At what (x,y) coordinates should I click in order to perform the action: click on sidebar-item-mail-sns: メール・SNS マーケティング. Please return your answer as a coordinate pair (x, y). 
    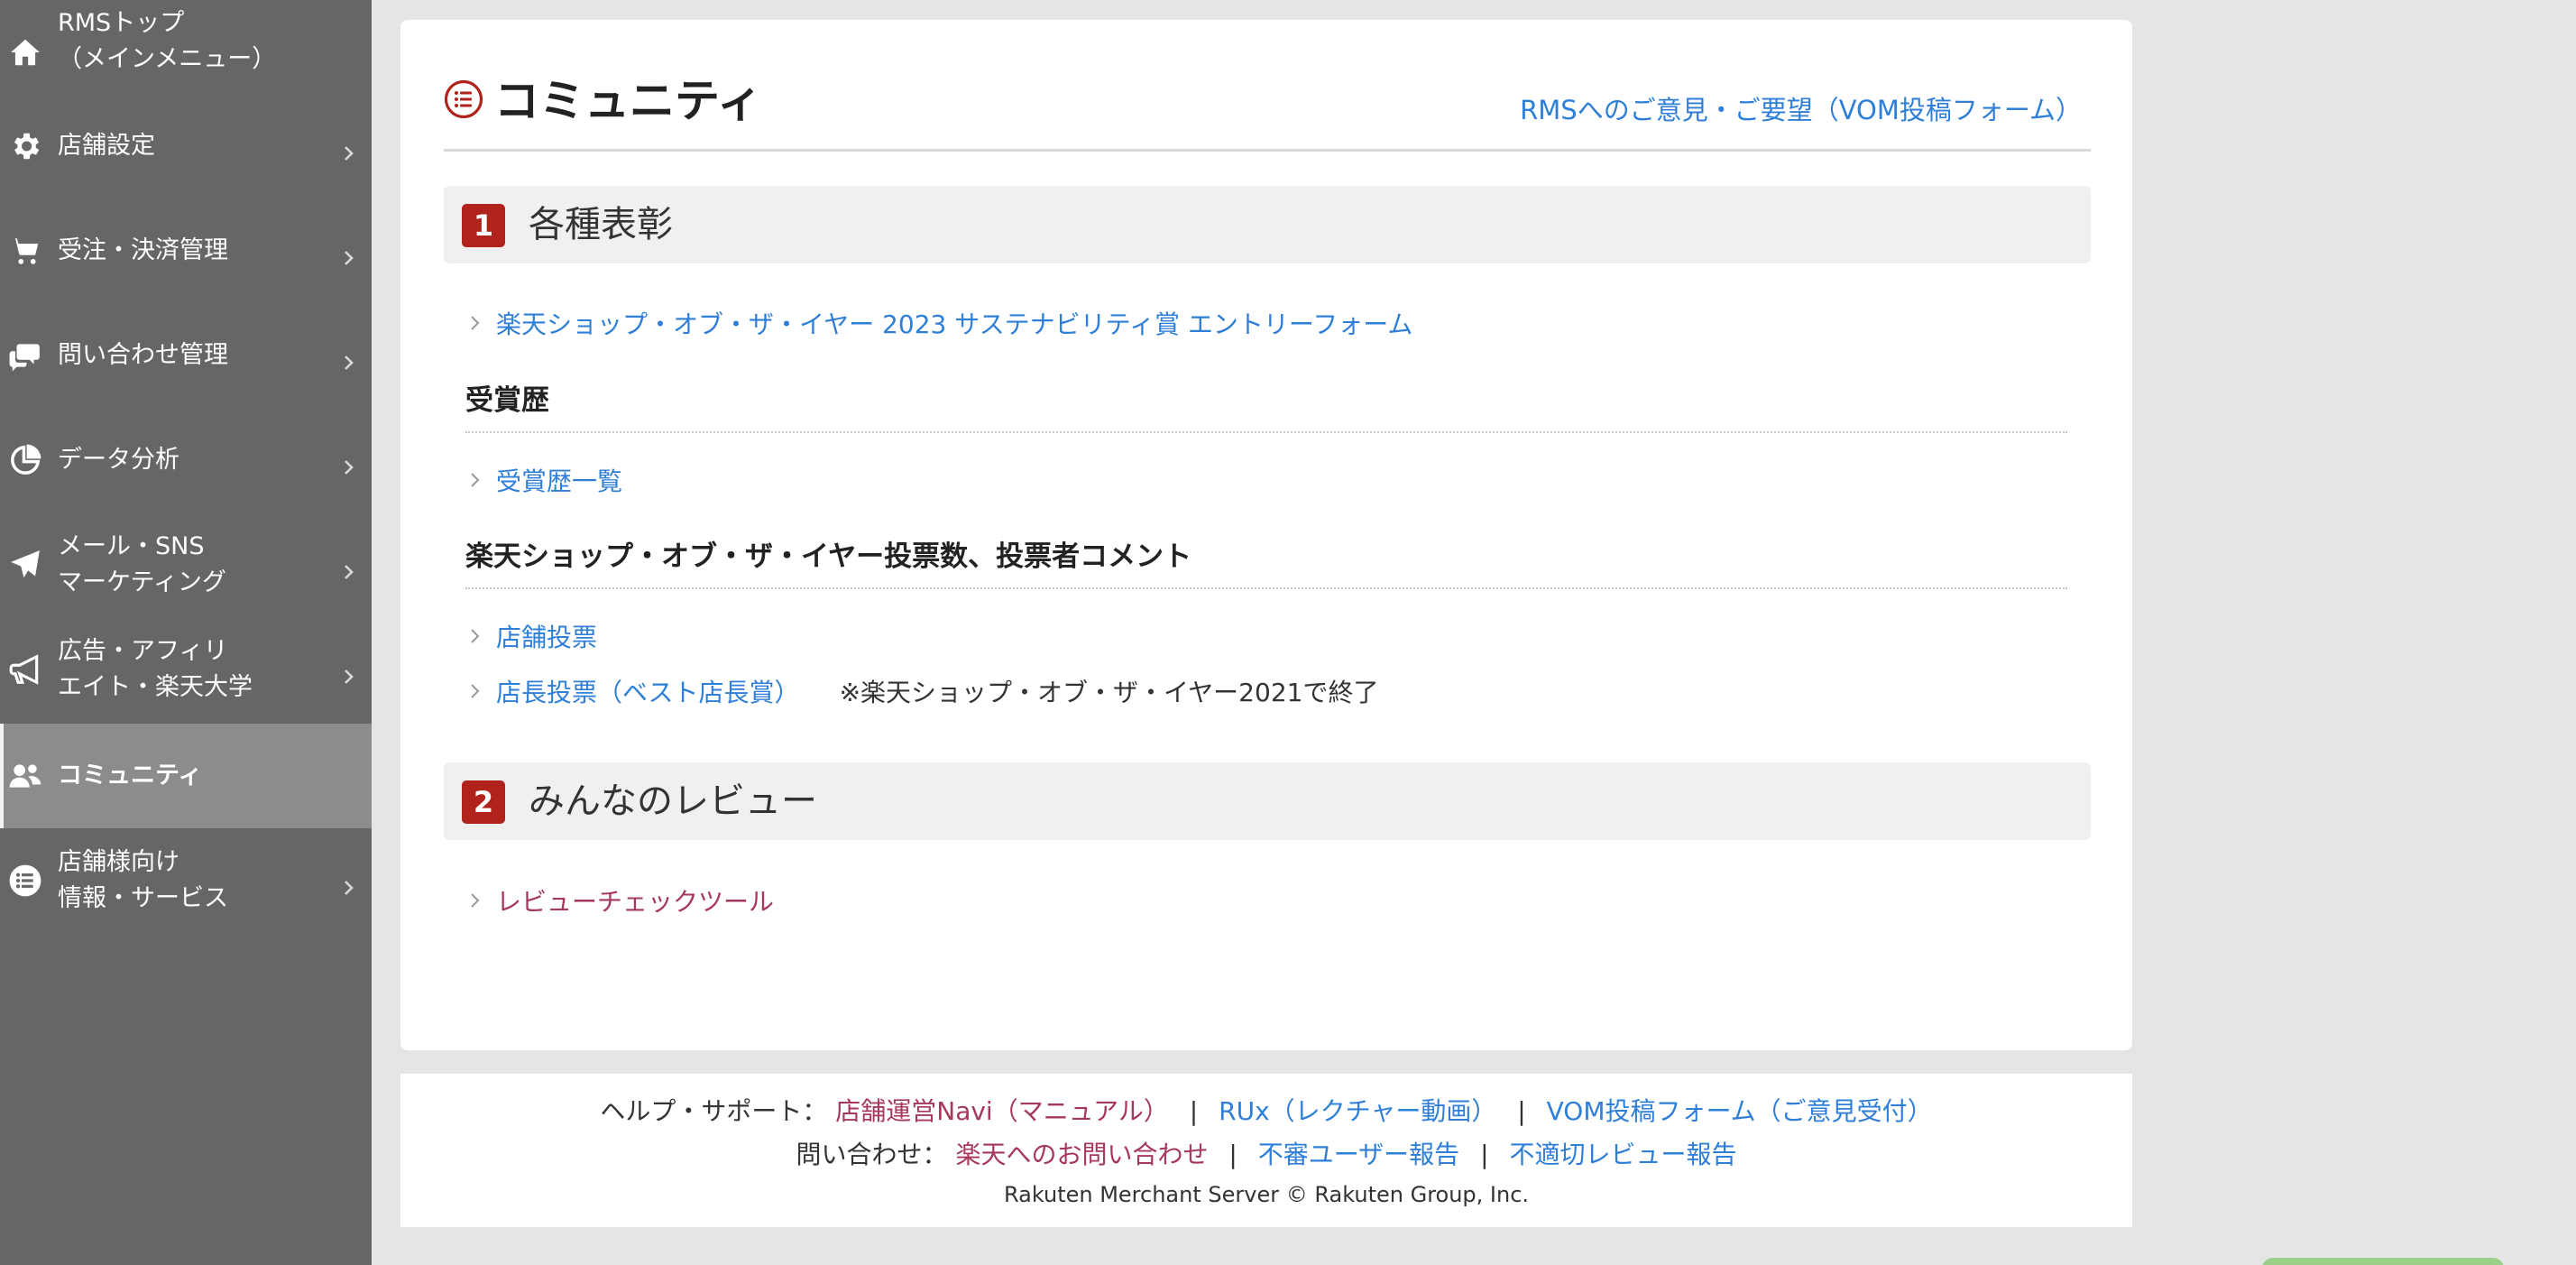
    Looking at the image, I should click on (186, 564).